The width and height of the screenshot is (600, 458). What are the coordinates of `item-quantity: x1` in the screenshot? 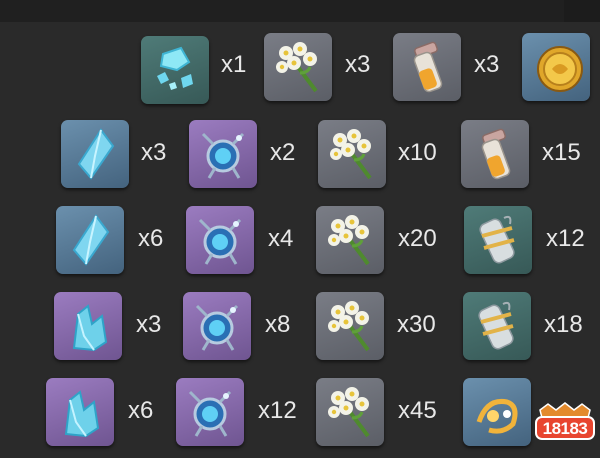 It's located at (234, 64).